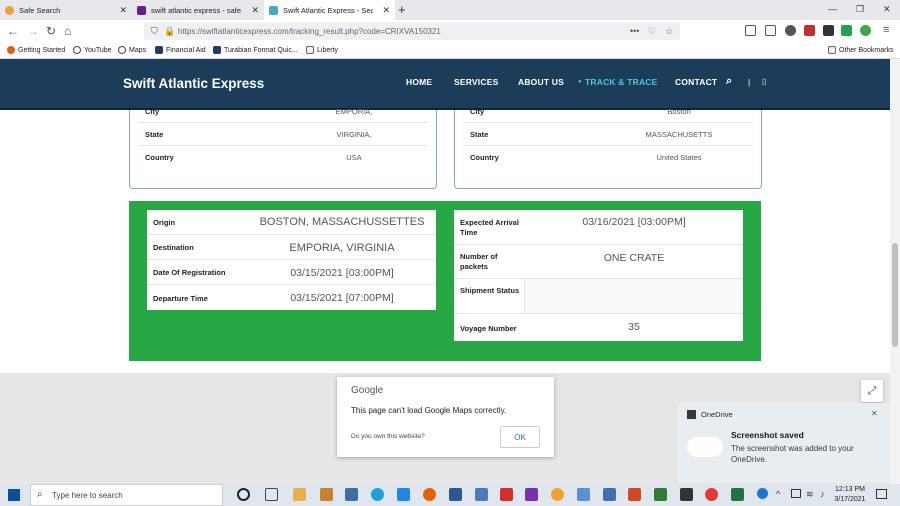 The image size is (900, 506). Describe the element at coordinates (367, 390) in the screenshot. I see `google-logo: Google` at that location.